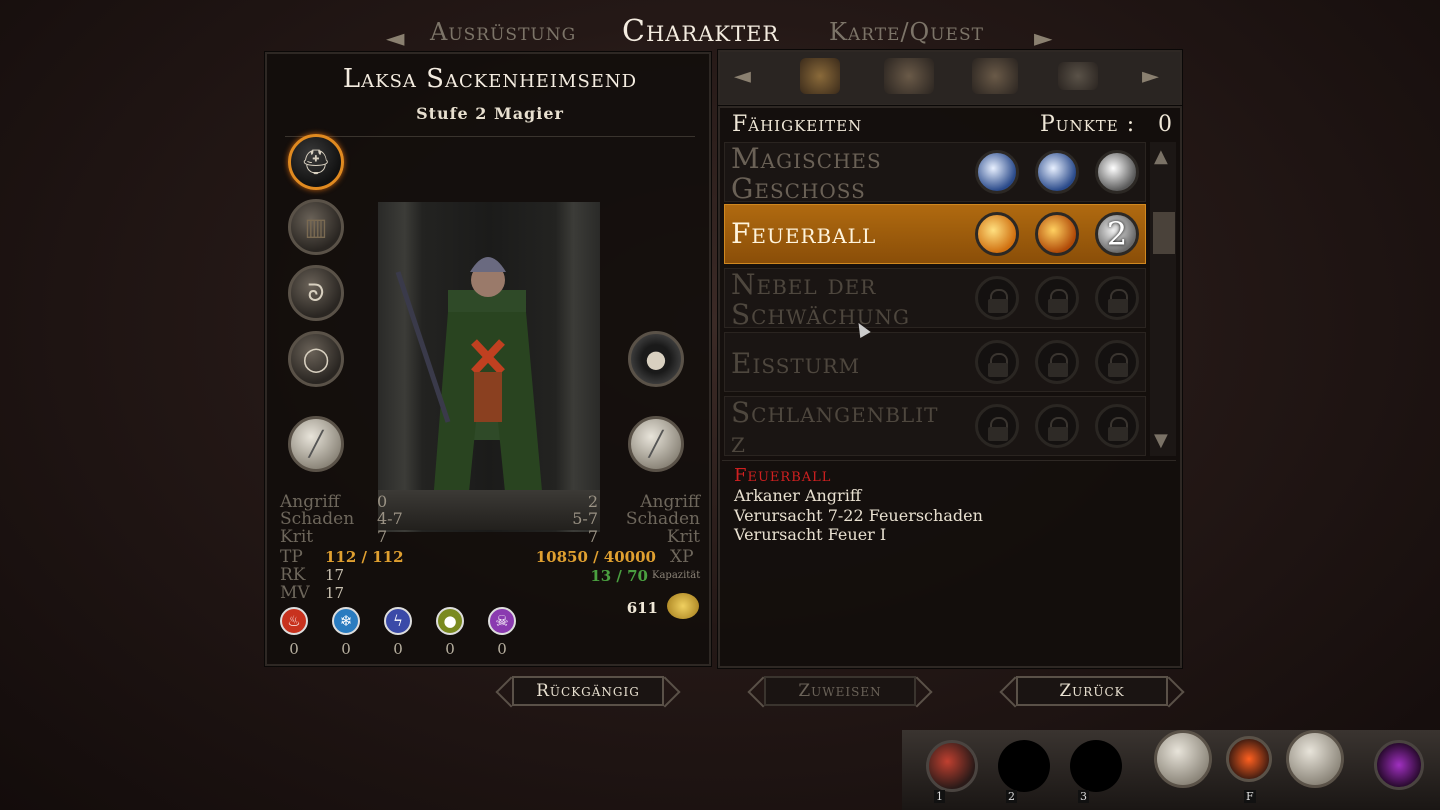 This screenshot has width=1440, height=810. Describe the element at coordinates (840, 691) in the screenshot. I see `assign-button: Zuweisen` at that location.